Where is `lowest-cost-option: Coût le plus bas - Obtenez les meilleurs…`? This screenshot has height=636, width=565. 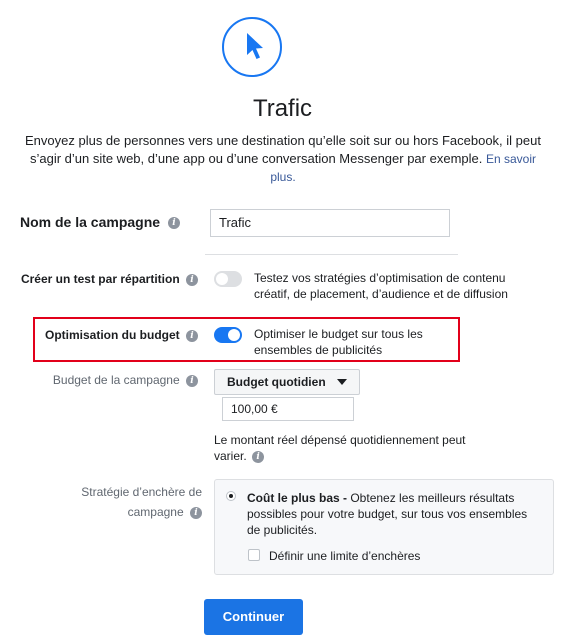
lowest-cost-option: Coût le plus bas - Obtenez les meilleurs… is located at coordinates (392, 514).